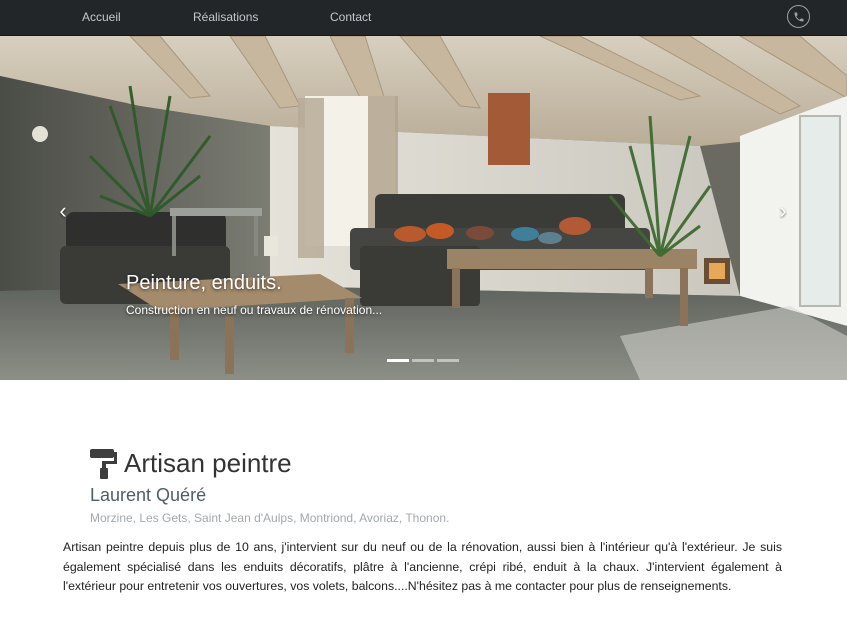  I want to click on paint-roller-icon, so click(103, 464).